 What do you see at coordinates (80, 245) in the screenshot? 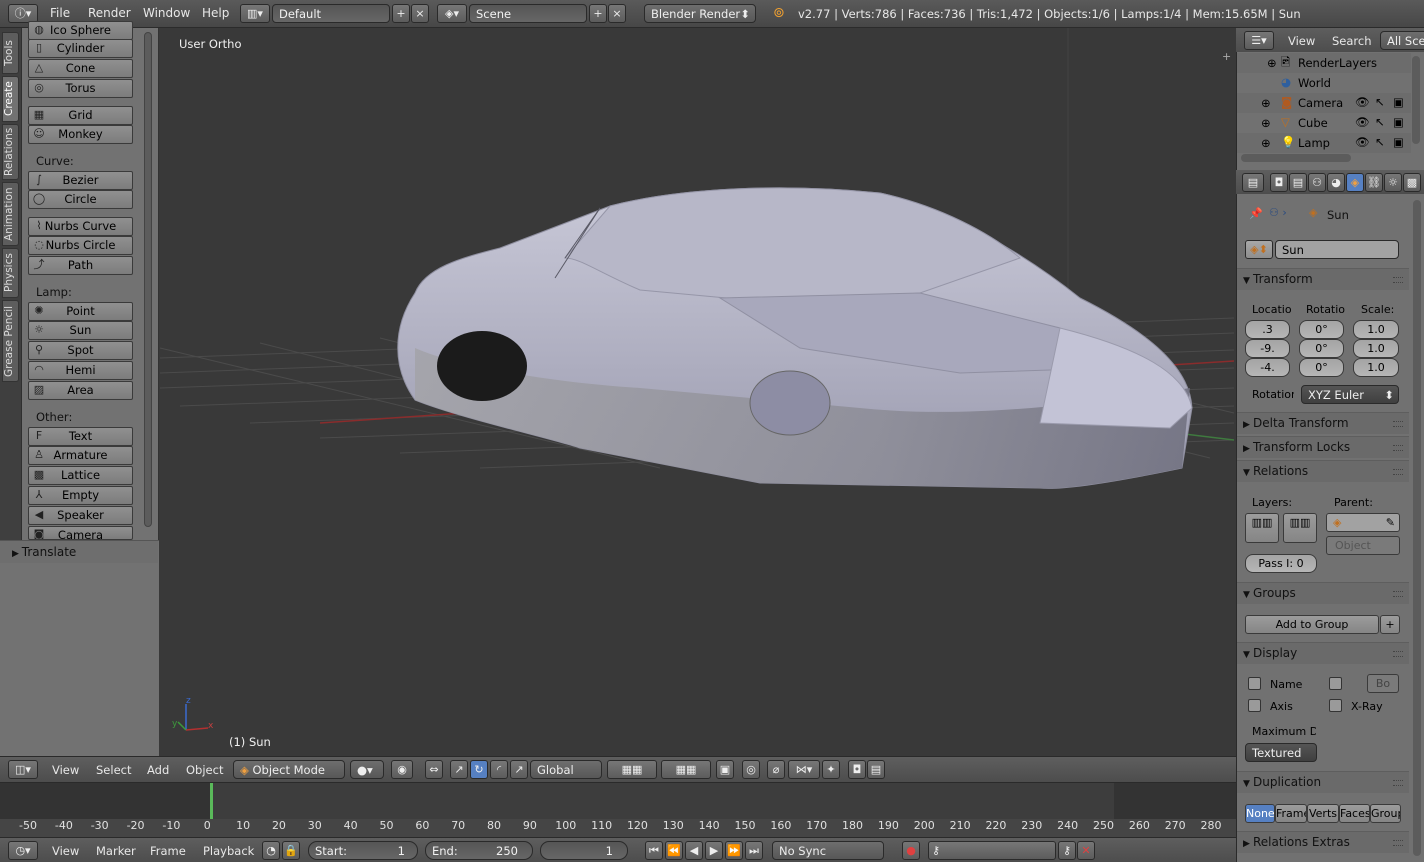
I see `add-nurbs-circle-button: ◌ Nurbs Circle` at bounding box center [80, 245].